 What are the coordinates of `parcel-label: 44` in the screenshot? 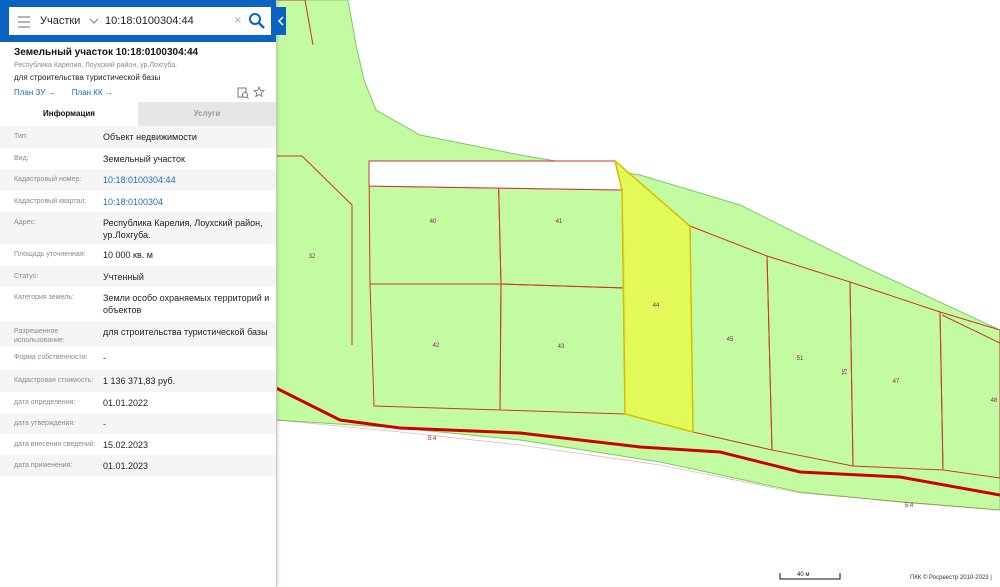 It's located at (656, 306).